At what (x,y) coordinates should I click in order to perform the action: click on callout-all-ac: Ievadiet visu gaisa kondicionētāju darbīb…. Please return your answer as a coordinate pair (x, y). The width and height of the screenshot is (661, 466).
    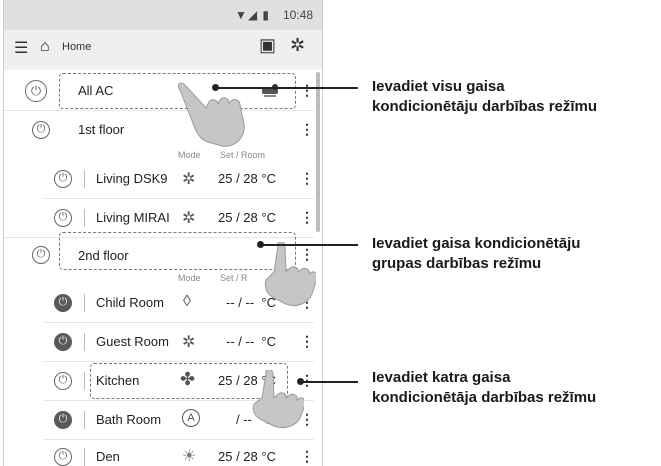
    Looking at the image, I should click on (485, 96).